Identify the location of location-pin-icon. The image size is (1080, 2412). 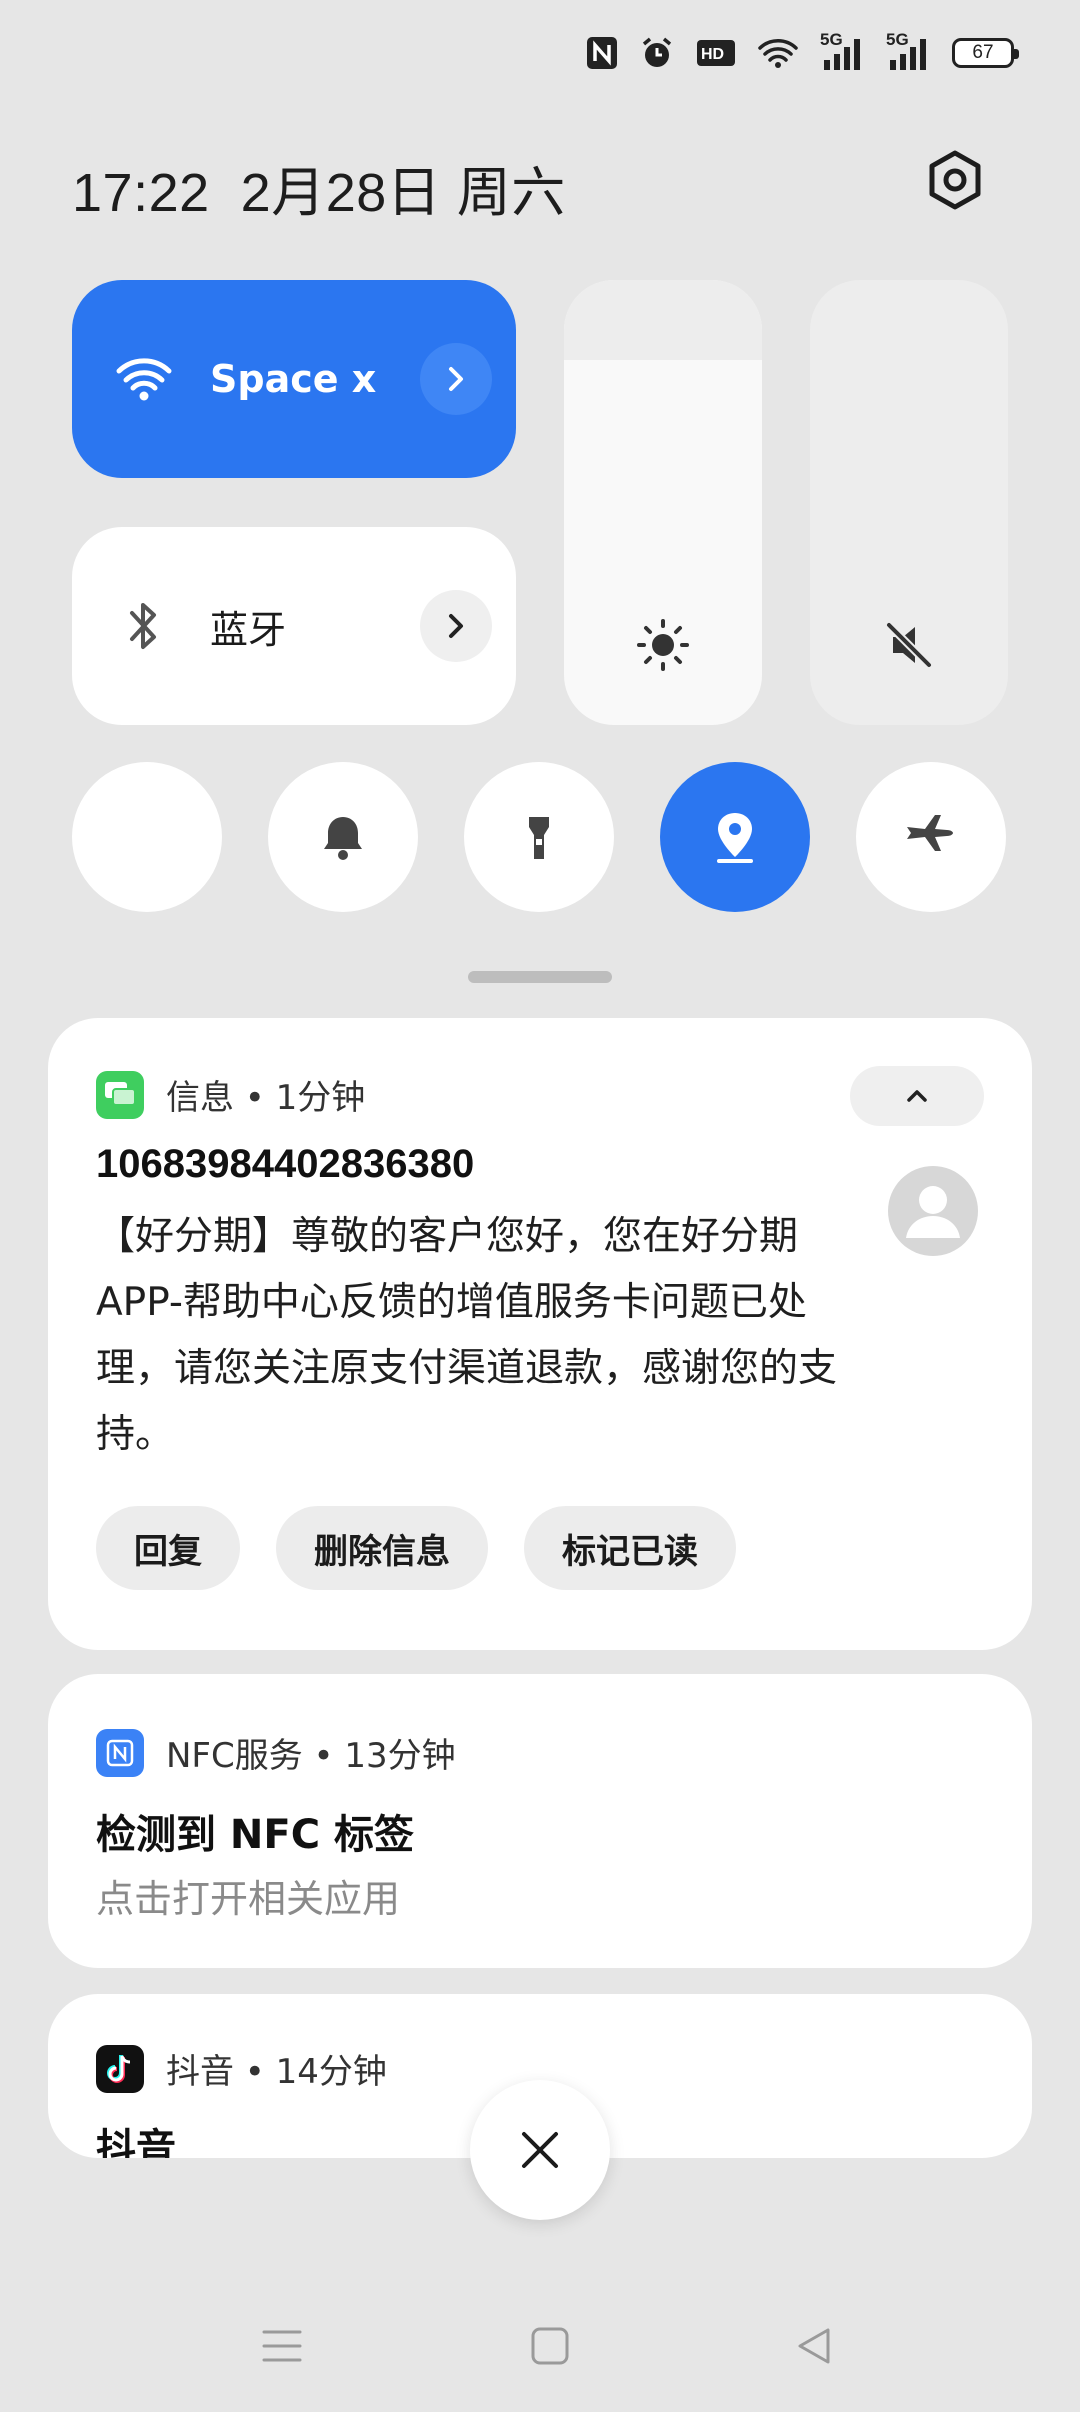
(735, 838).